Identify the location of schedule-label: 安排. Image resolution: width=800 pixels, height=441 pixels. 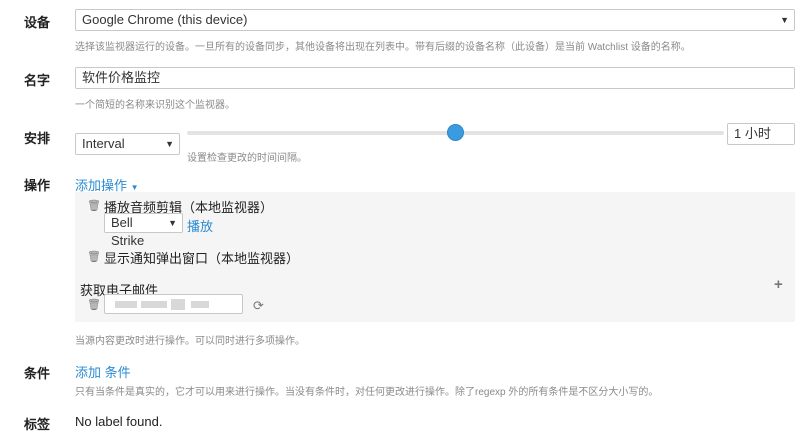
(37, 138).